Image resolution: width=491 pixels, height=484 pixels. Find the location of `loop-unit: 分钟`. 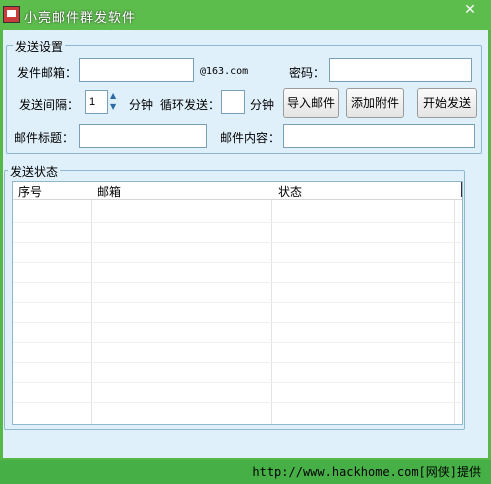

loop-unit: 分钟 is located at coordinates (262, 105).